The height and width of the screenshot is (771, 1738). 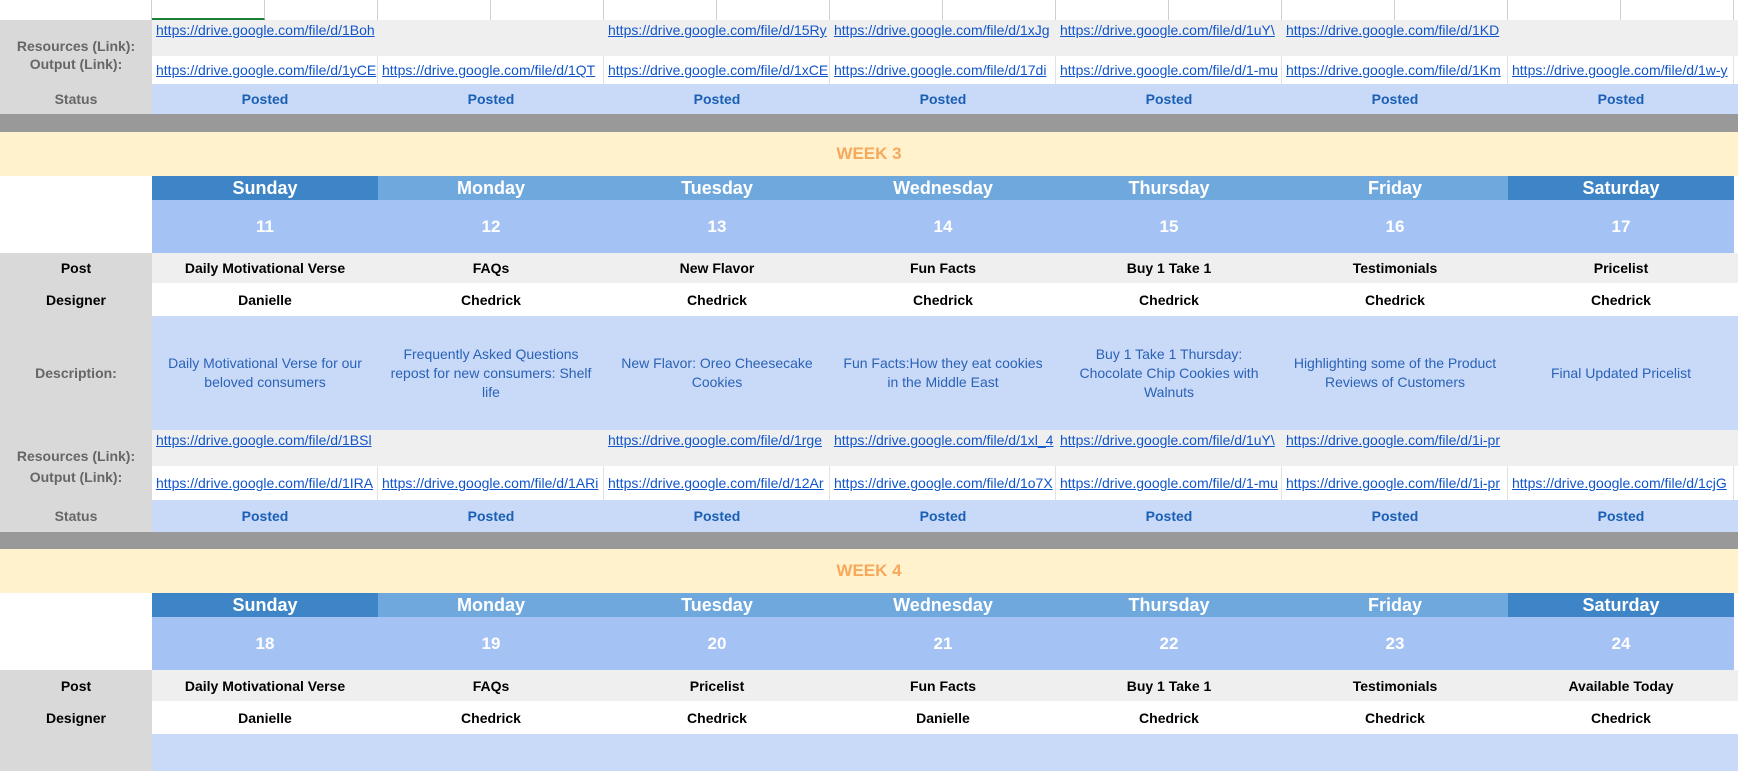 What do you see at coordinates (265, 483) in the screenshot?
I see `output-link: https://drive.google.com/file/d/1IRA` at bounding box center [265, 483].